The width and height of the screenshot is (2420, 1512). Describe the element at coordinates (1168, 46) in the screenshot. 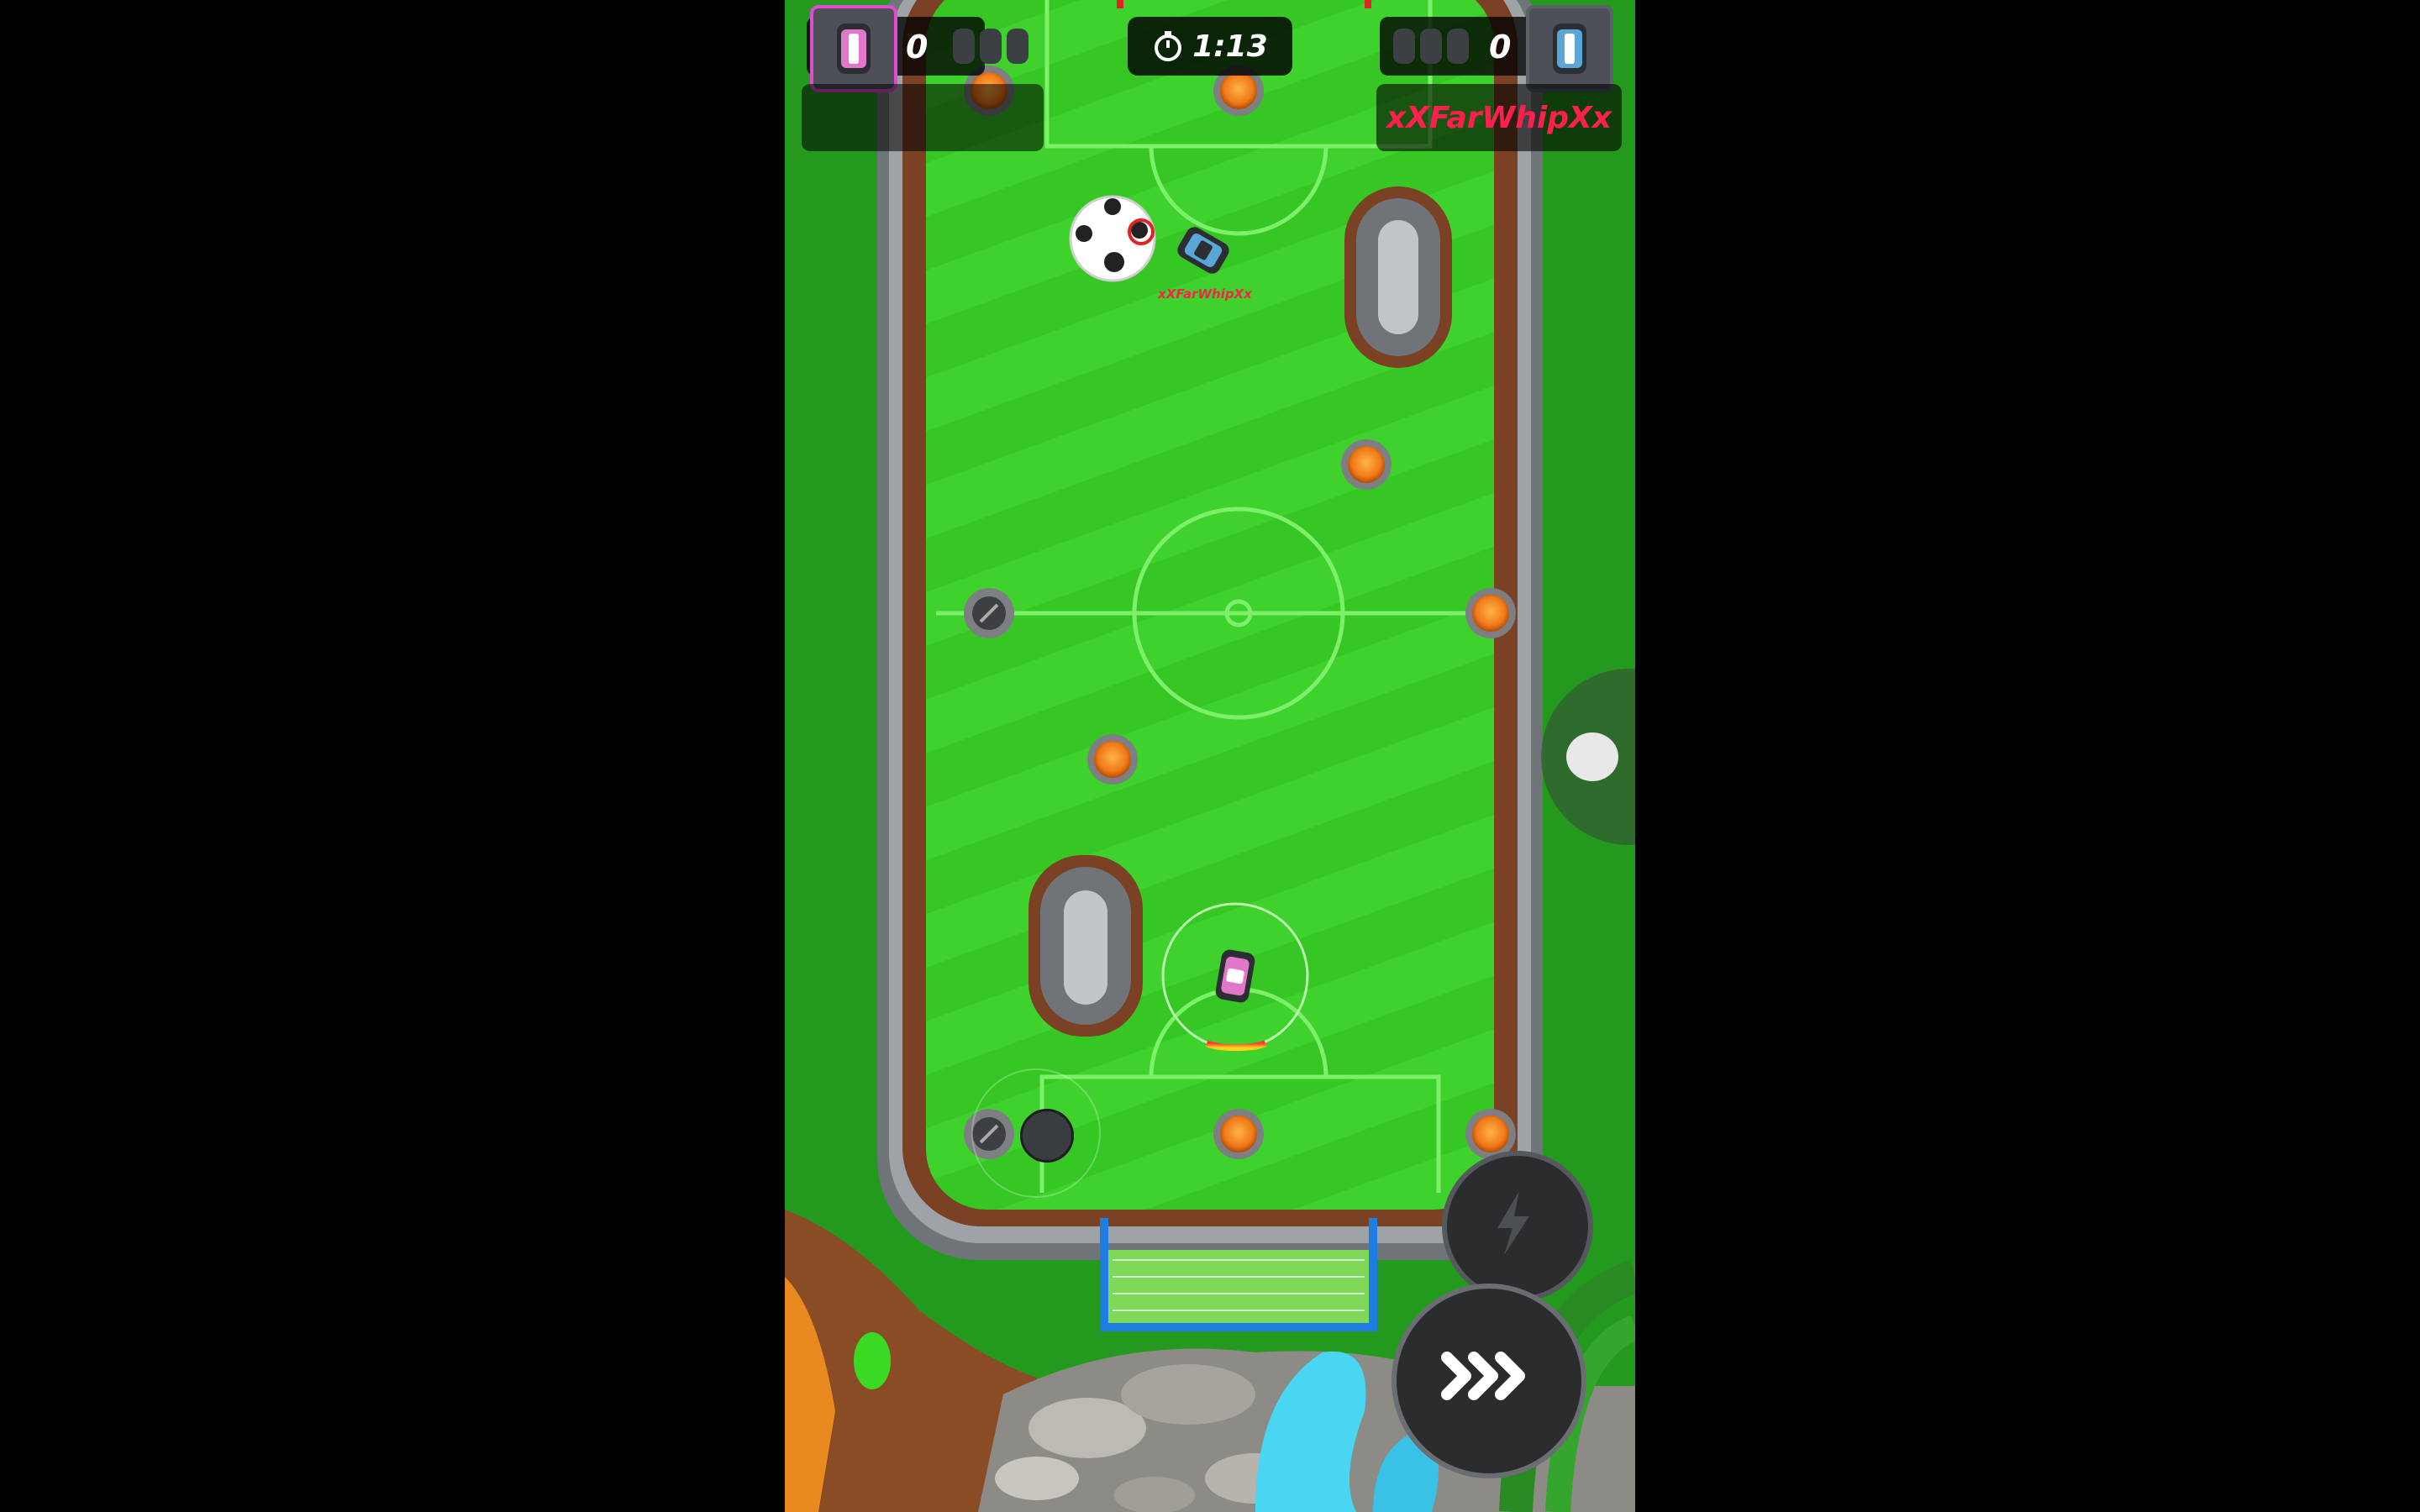

I see `stopwatch-icon` at that location.